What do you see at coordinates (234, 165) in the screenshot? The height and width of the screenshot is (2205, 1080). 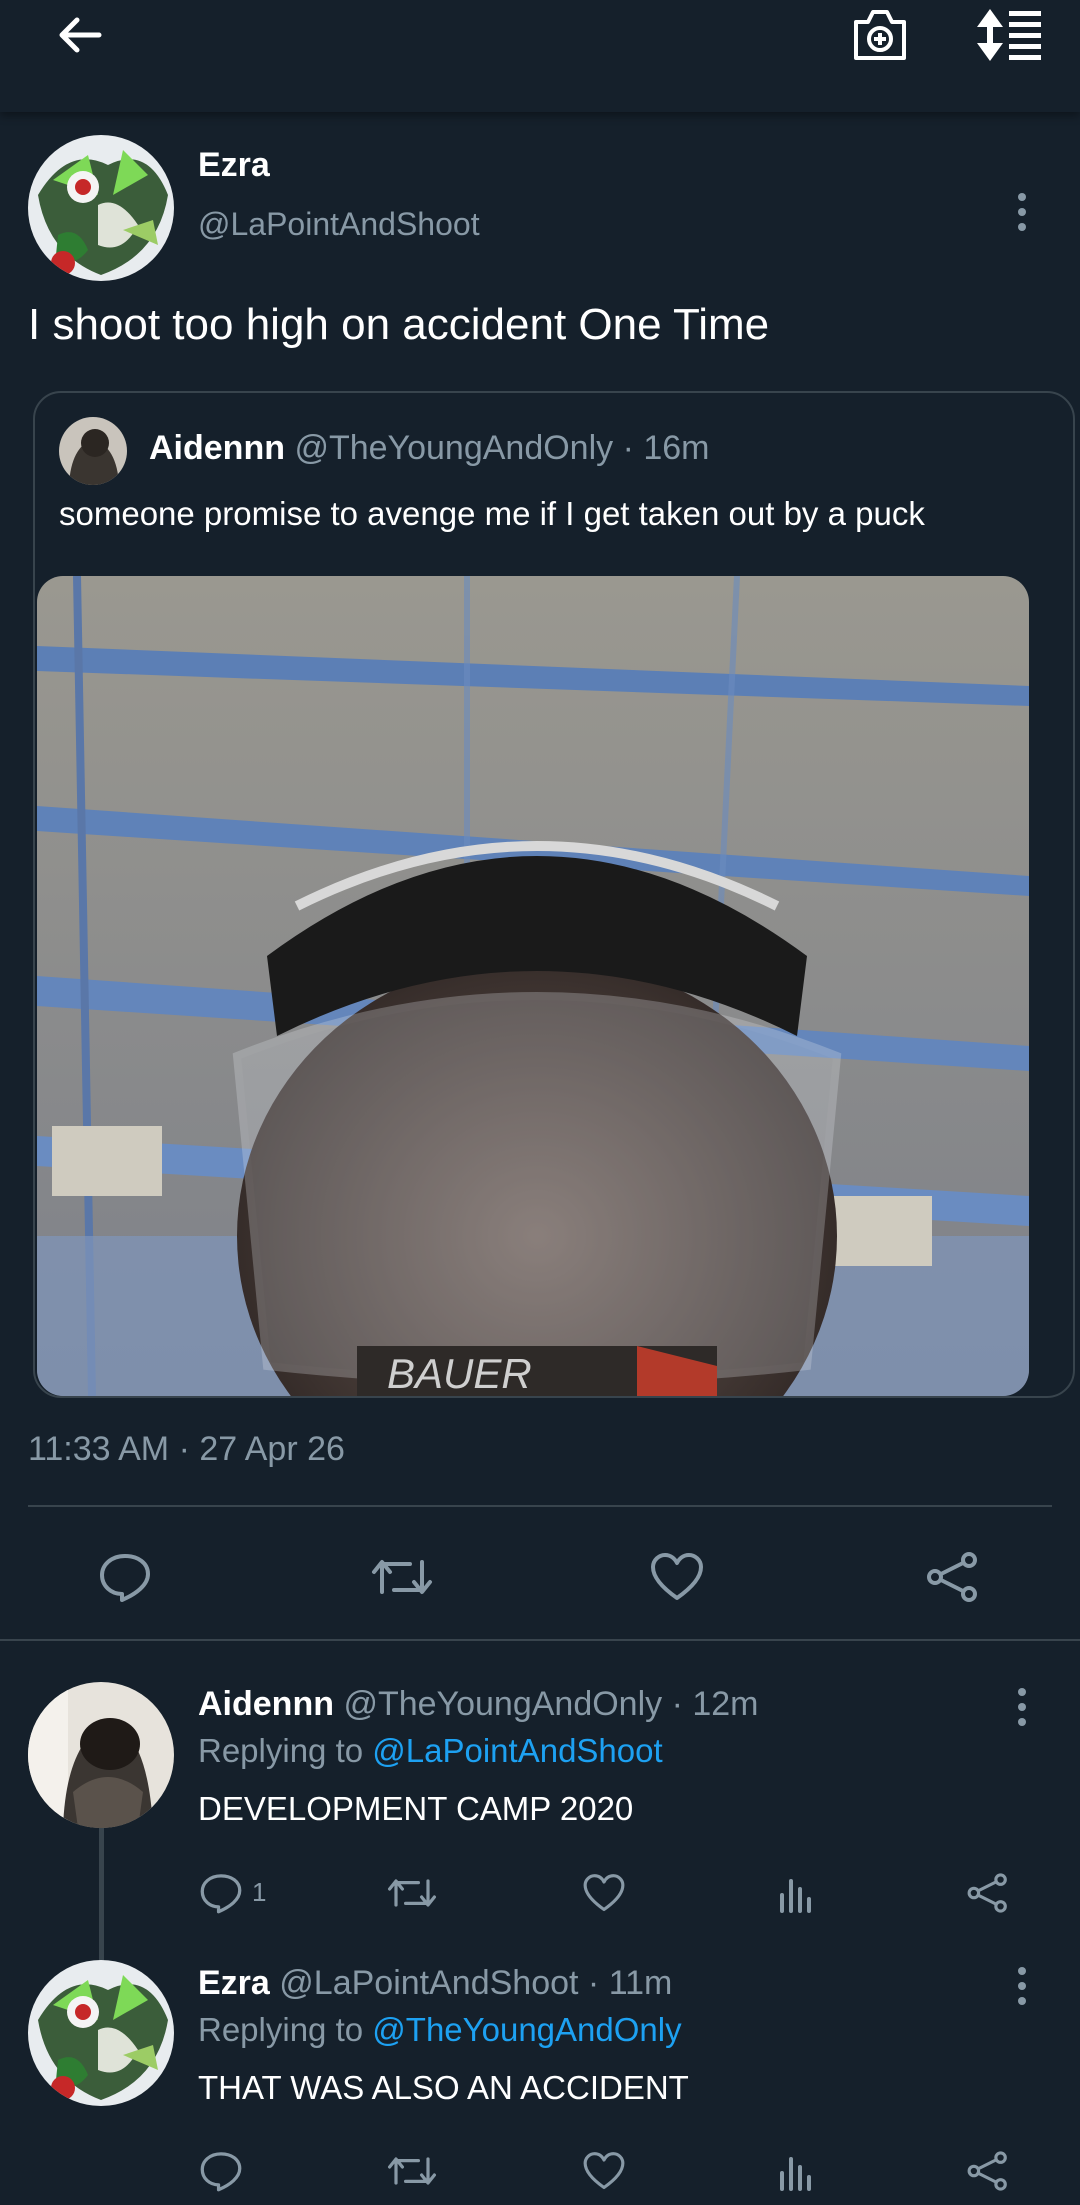 I see `author-name: Ezra` at bounding box center [234, 165].